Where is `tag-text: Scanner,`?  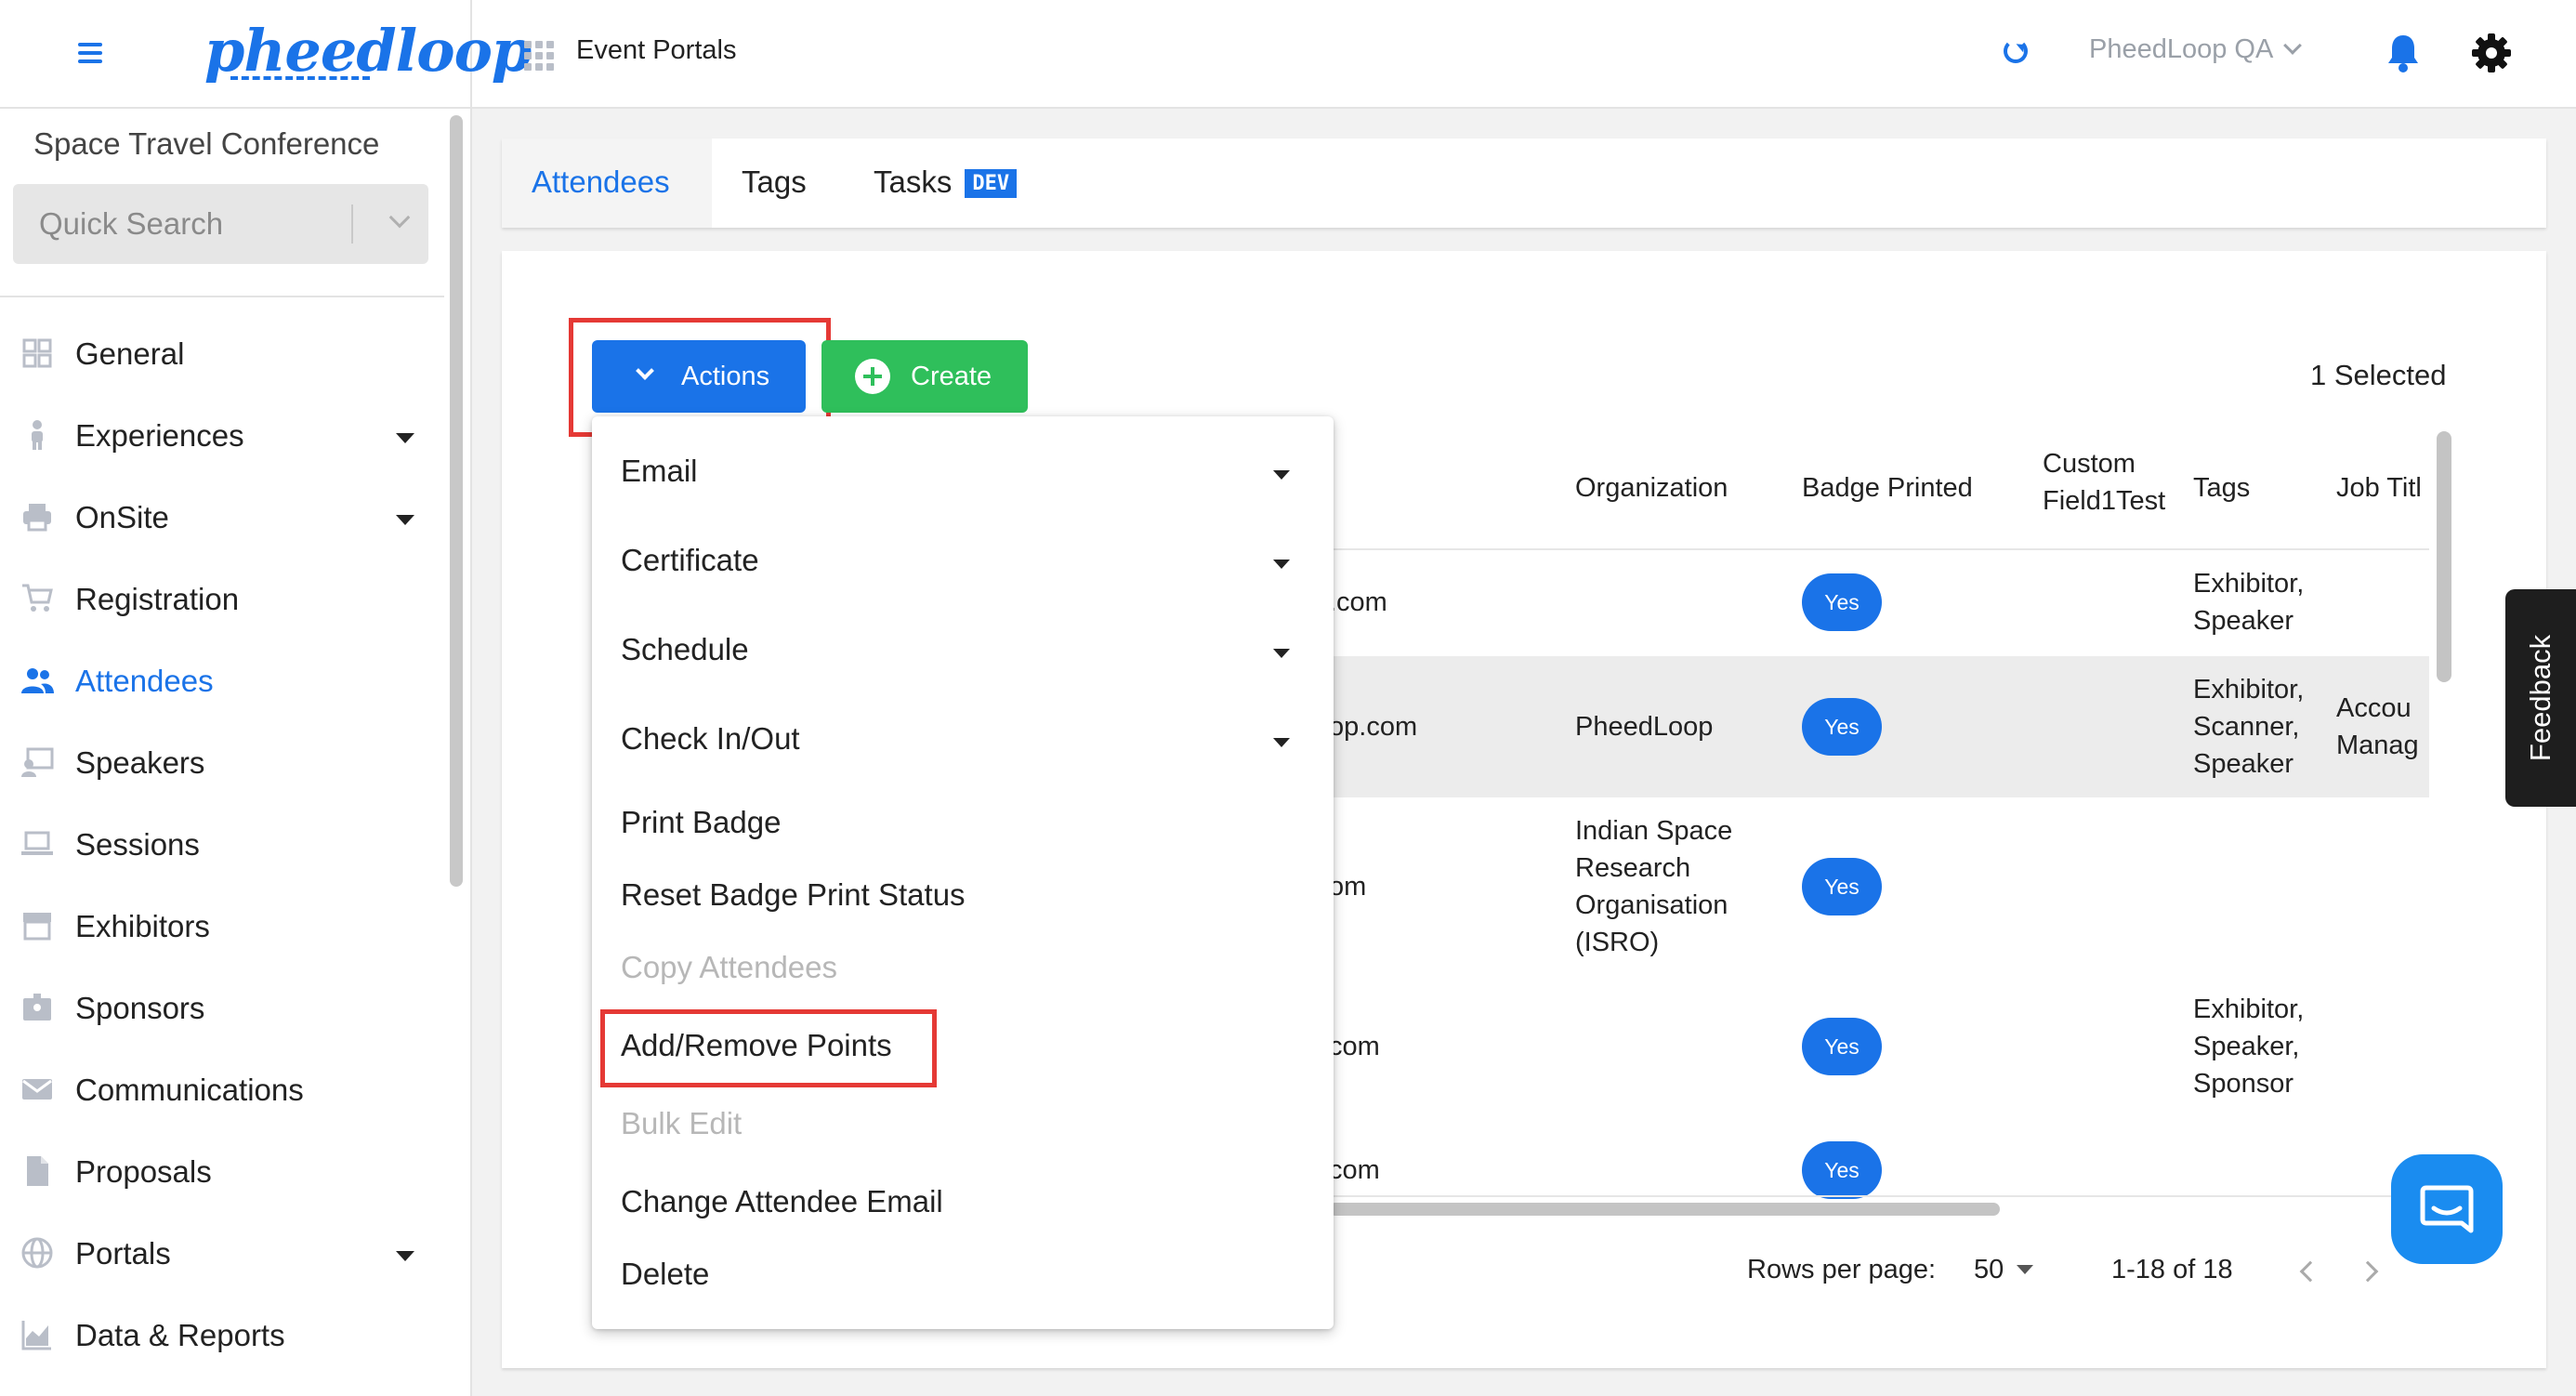
tag-text: Scanner, is located at coordinates (2246, 727).